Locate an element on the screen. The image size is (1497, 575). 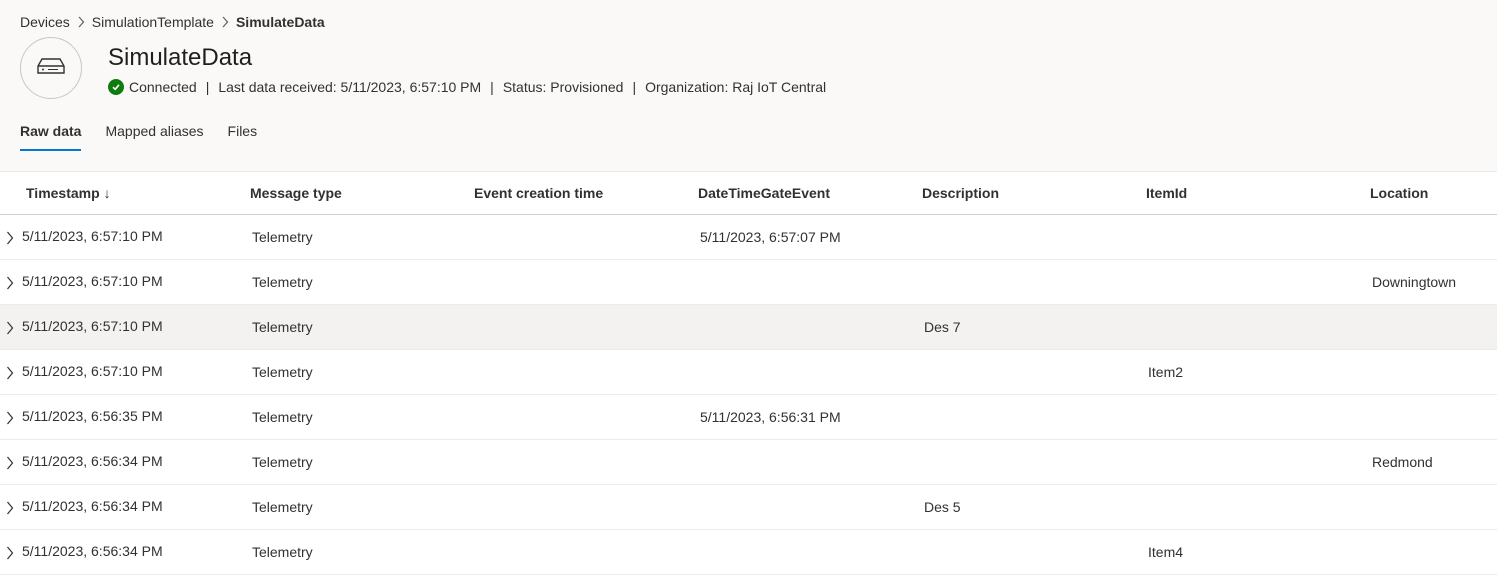
breadcrumb: Devices SimulationTemplate SimulateData is located at coordinates (172, 22).